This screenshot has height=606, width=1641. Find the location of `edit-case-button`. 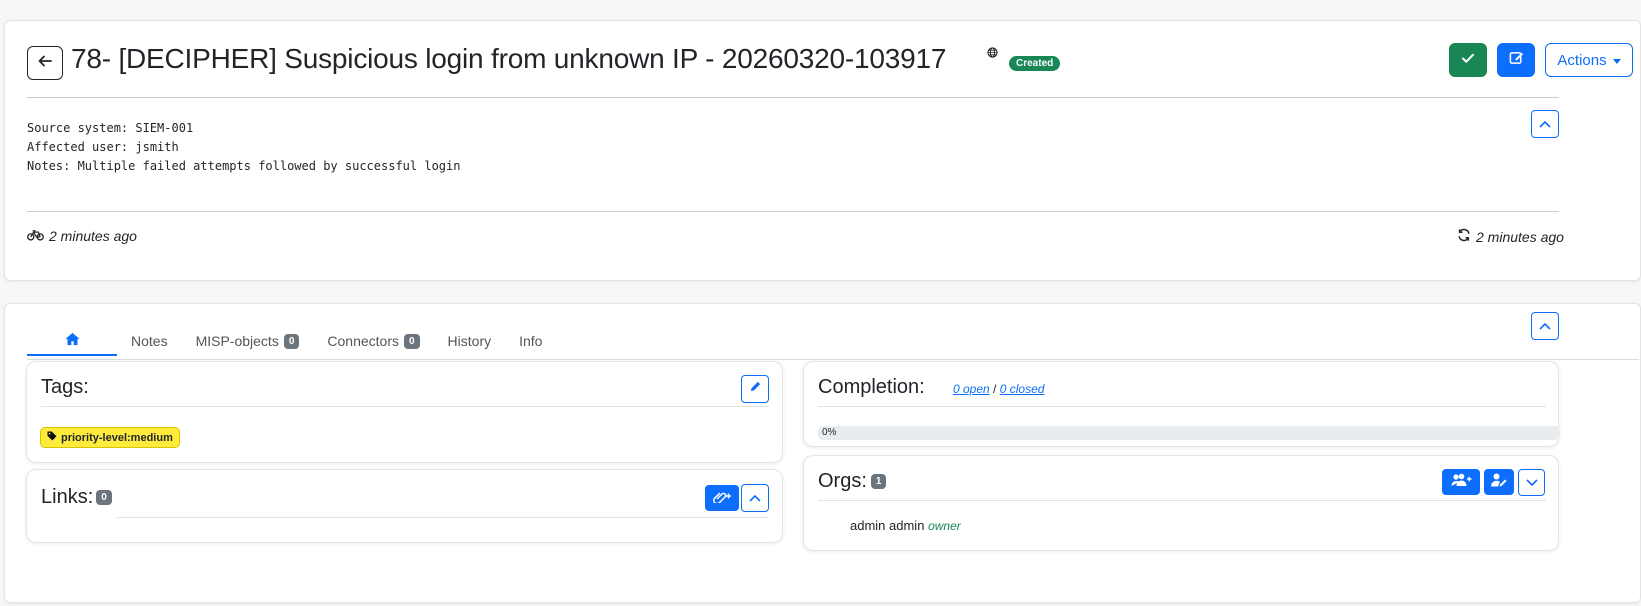

edit-case-button is located at coordinates (1516, 60).